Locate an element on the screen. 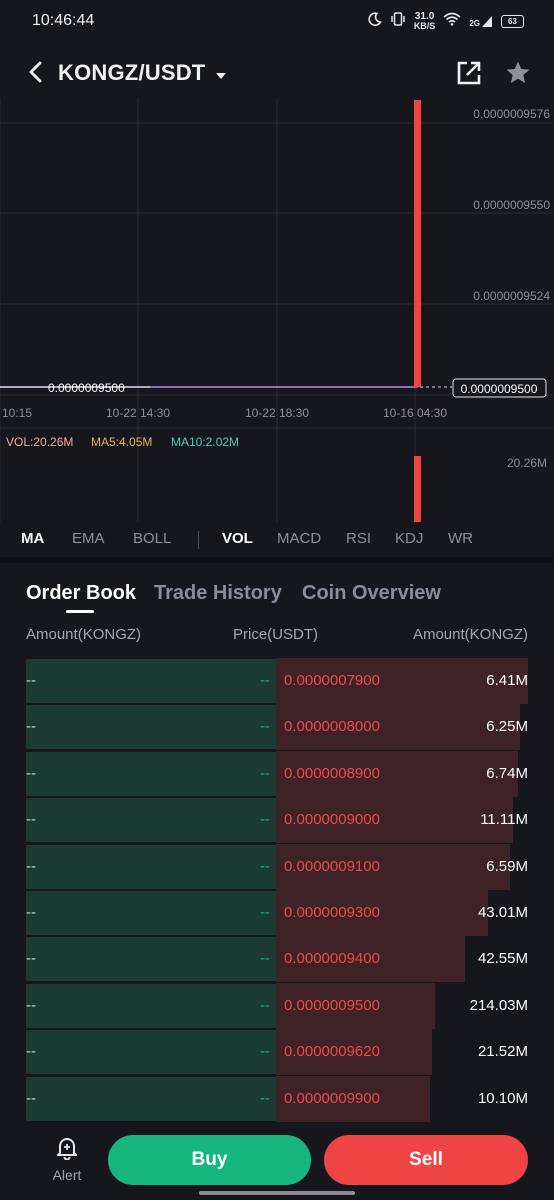 The width and height of the screenshot is (554, 1200). moon-icon is located at coordinates (375, 21).